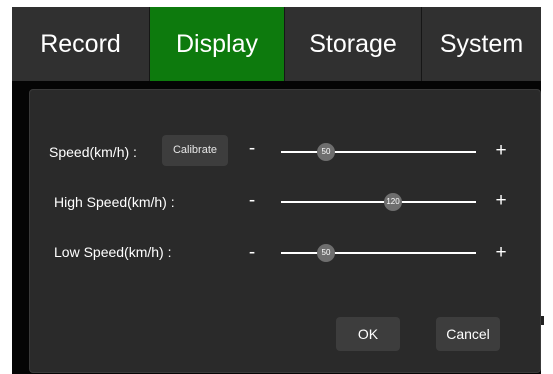 The height and width of the screenshot is (374, 553). Describe the element at coordinates (468, 334) in the screenshot. I see `cancel-button: Cancel` at that location.